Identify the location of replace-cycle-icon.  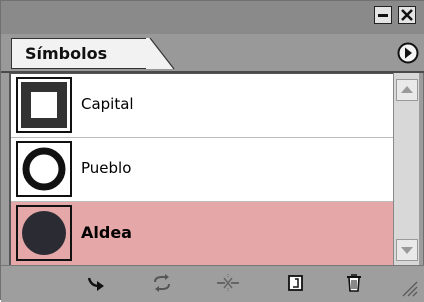
(162, 283).